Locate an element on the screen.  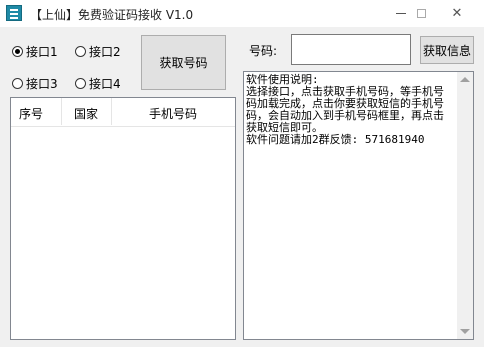
column-header-index: 序号 is located at coordinates (31, 113).